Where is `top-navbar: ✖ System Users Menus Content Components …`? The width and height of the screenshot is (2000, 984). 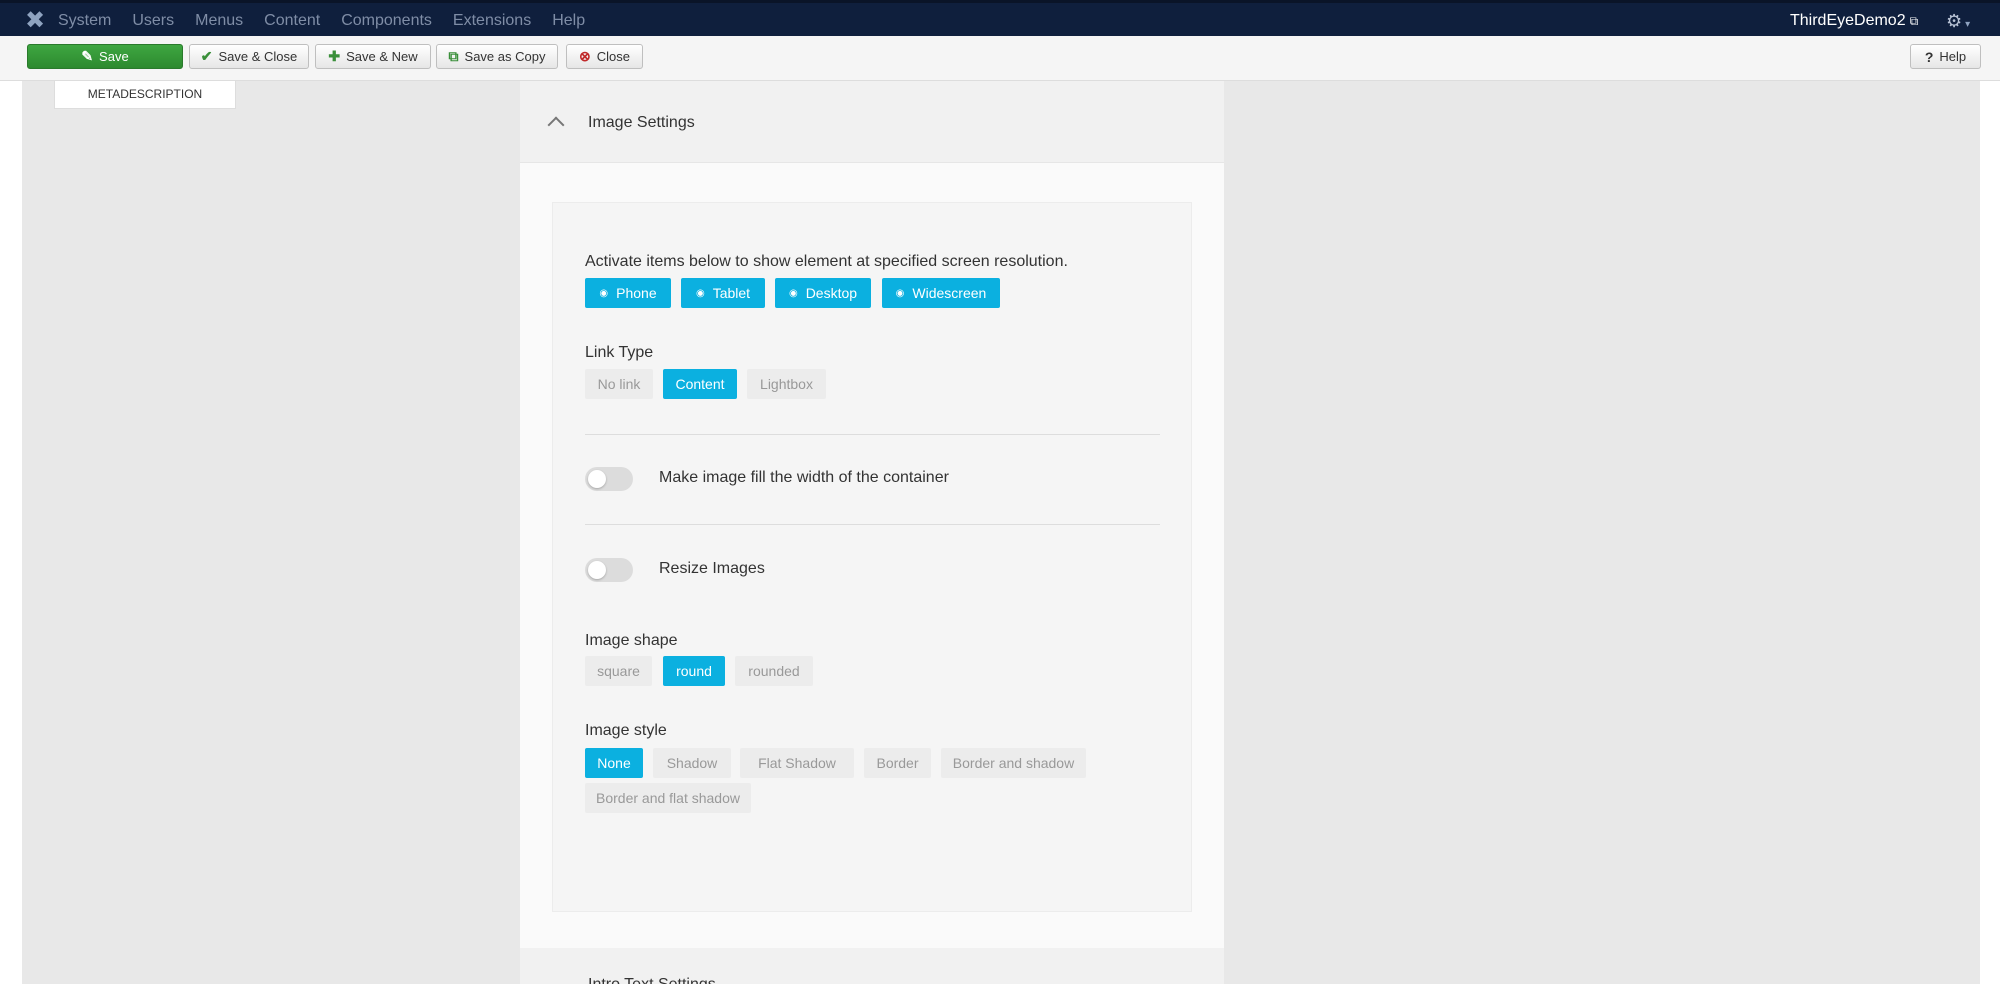 top-navbar: ✖ System Users Menus Content Components … is located at coordinates (1000, 18).